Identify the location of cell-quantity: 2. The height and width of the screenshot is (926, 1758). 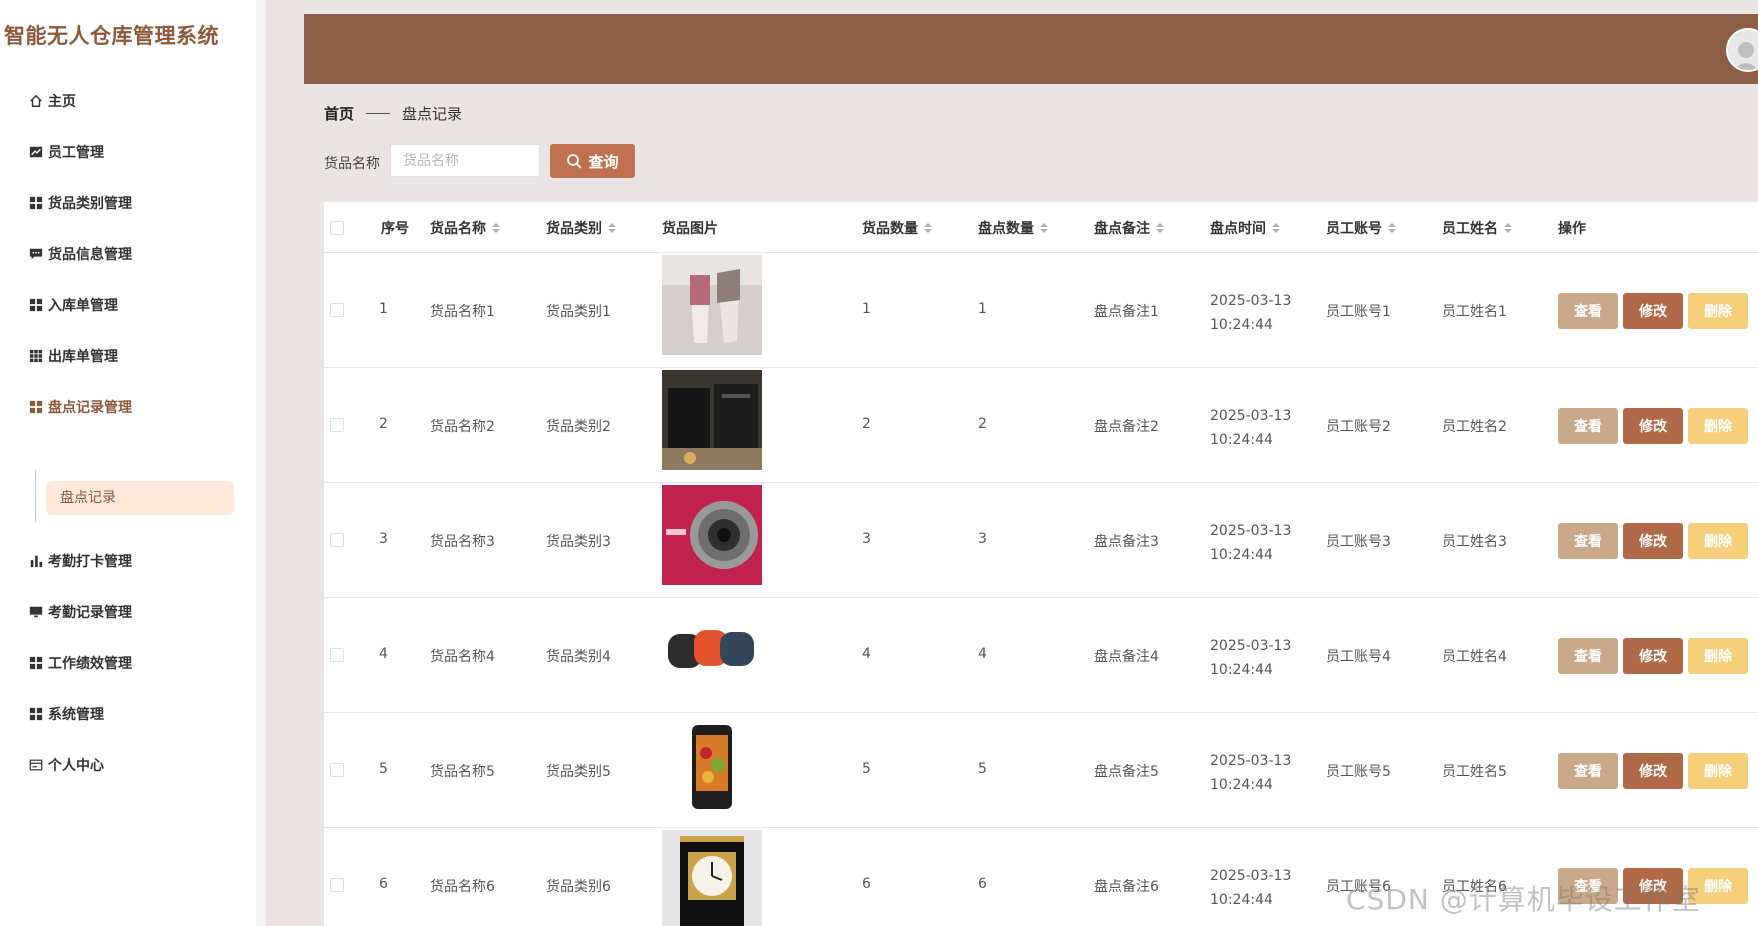
(866, 424).